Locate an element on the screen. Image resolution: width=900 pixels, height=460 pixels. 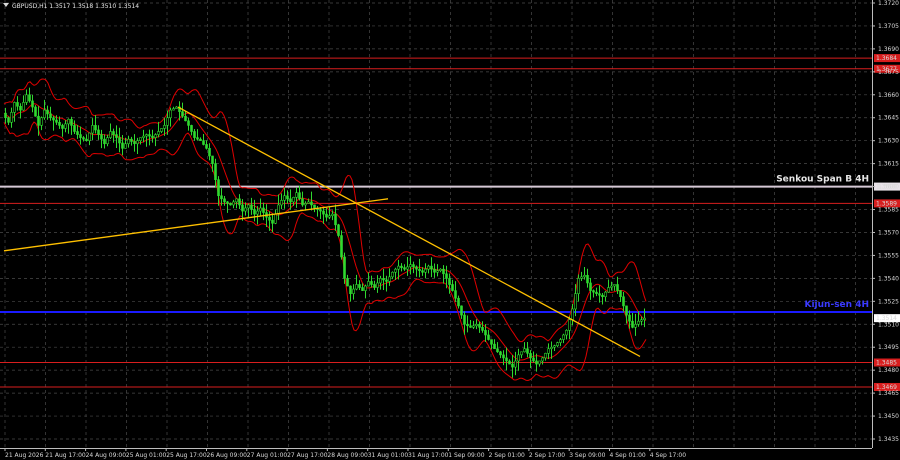
level-tag-text: 1.3684 is located at coordinates (886, 58).